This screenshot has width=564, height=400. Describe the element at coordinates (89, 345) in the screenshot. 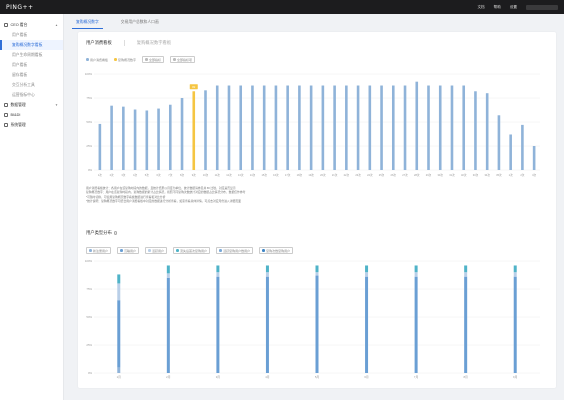

I see `y-tick-label: 25%` at that location.